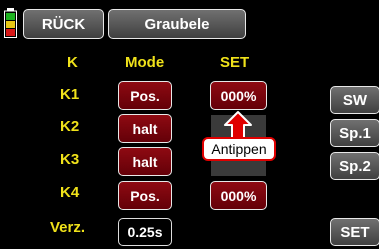 This screenshot has height=249, width=379. I want to click on switch-button: SW, so click(354, 100).